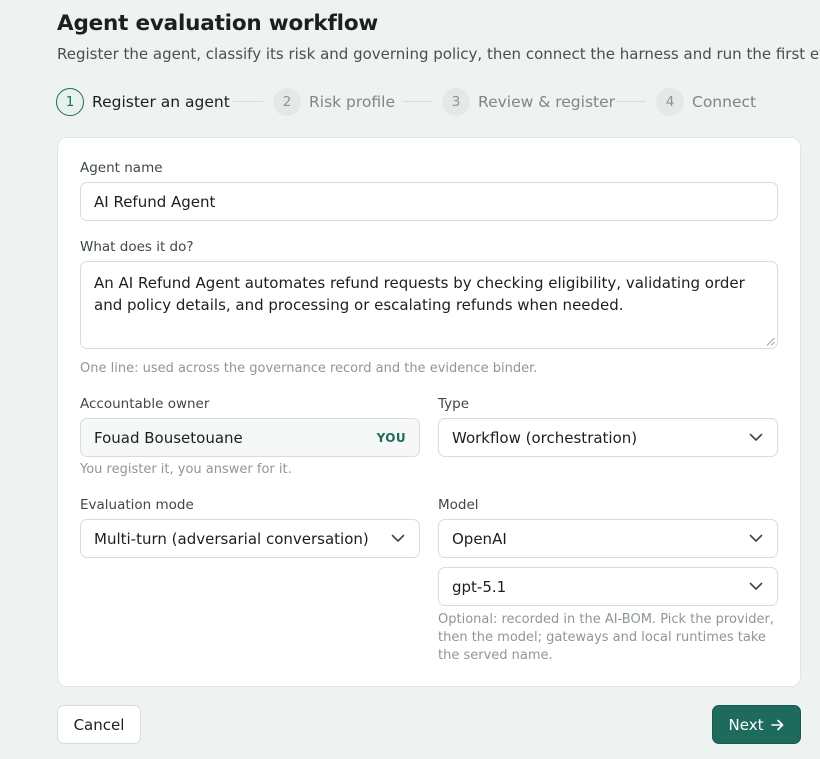 This screenshot has height=759, width=820. Describe the element at coordinates (250, 437) in the screenshot. I see `owner-field: Fouad Bousetouane YOU` at that location.